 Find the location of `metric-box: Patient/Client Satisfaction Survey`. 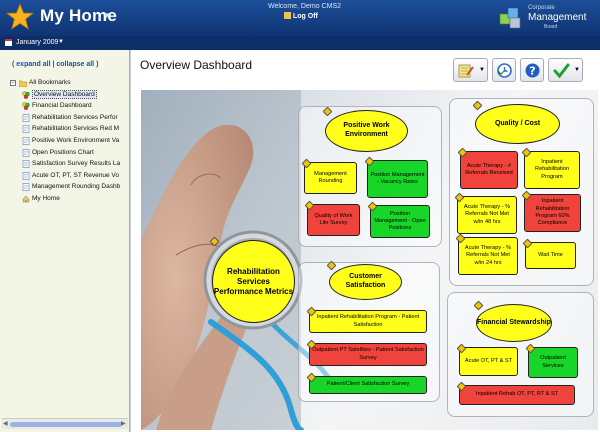

metric-box: Patient/Client Satisfaction Survey is located at coordinates (366, 383).